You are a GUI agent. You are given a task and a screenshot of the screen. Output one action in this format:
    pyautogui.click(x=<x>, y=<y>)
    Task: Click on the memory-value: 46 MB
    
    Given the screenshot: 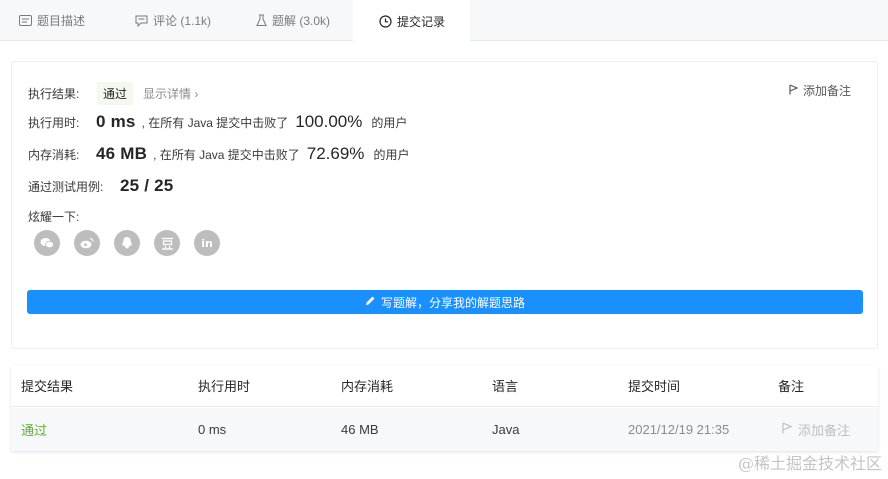 What is the action you would take?
    pyautogui.click(x=122, y=153)
    